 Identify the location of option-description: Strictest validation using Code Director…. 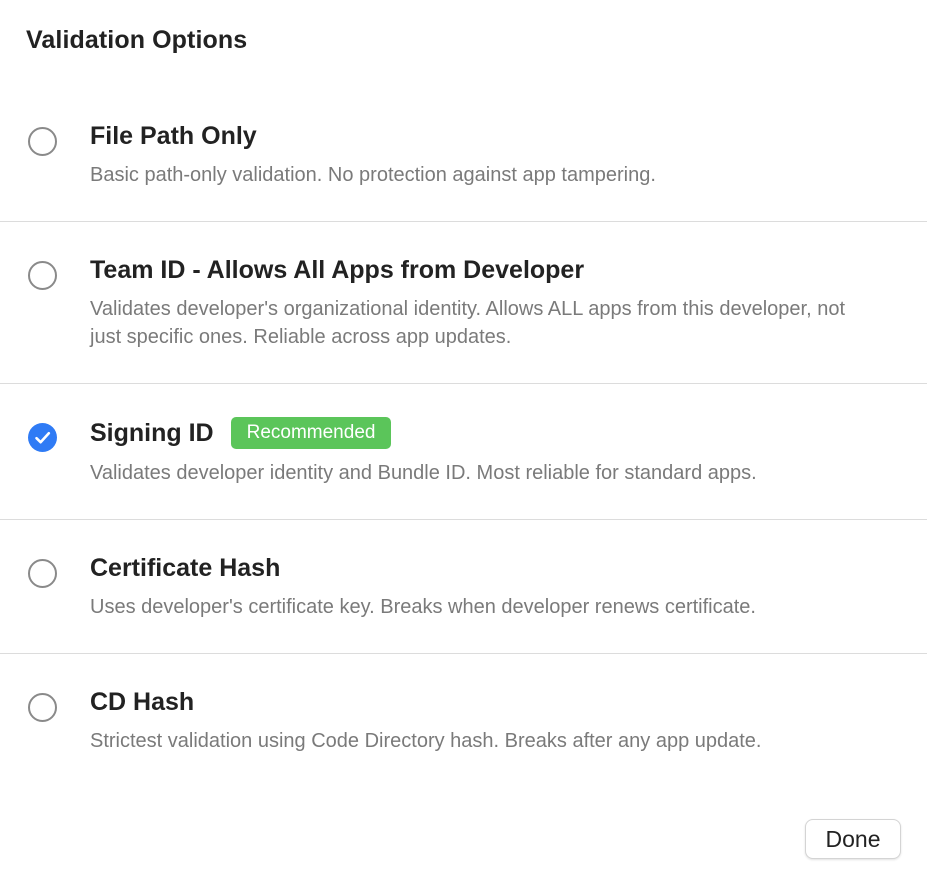
(426, 741).